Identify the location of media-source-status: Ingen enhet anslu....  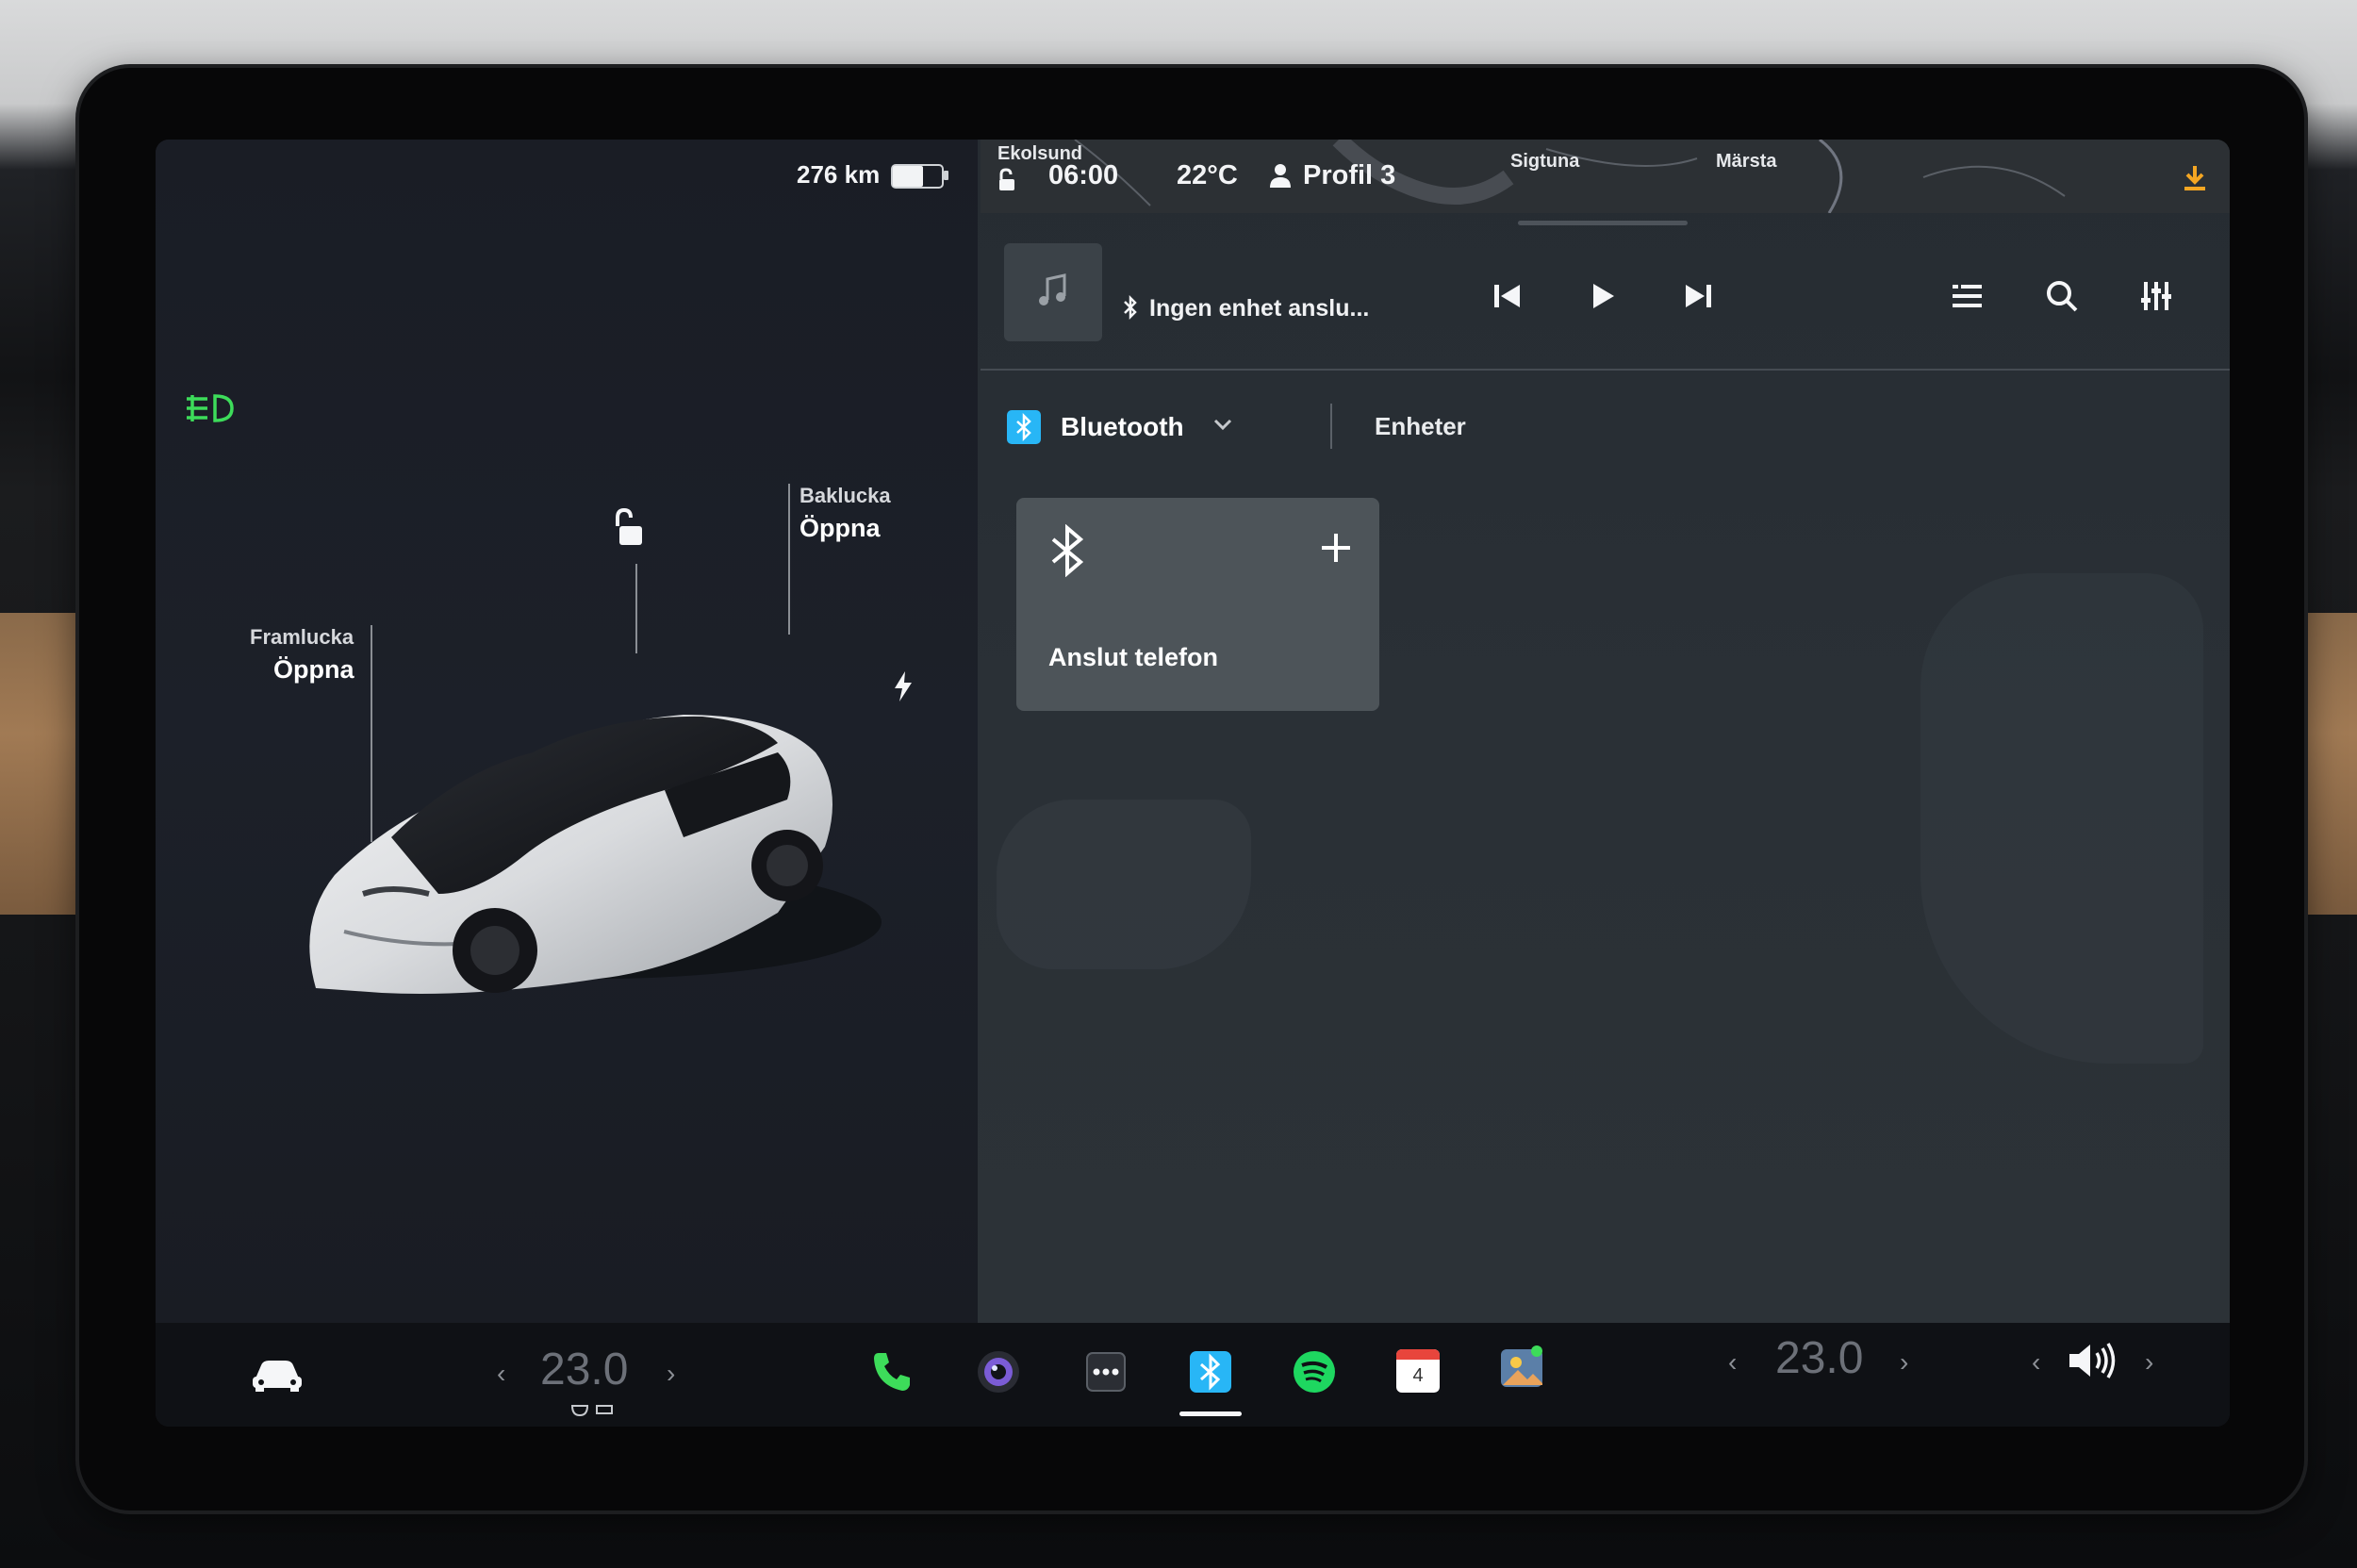
(1259, 308).